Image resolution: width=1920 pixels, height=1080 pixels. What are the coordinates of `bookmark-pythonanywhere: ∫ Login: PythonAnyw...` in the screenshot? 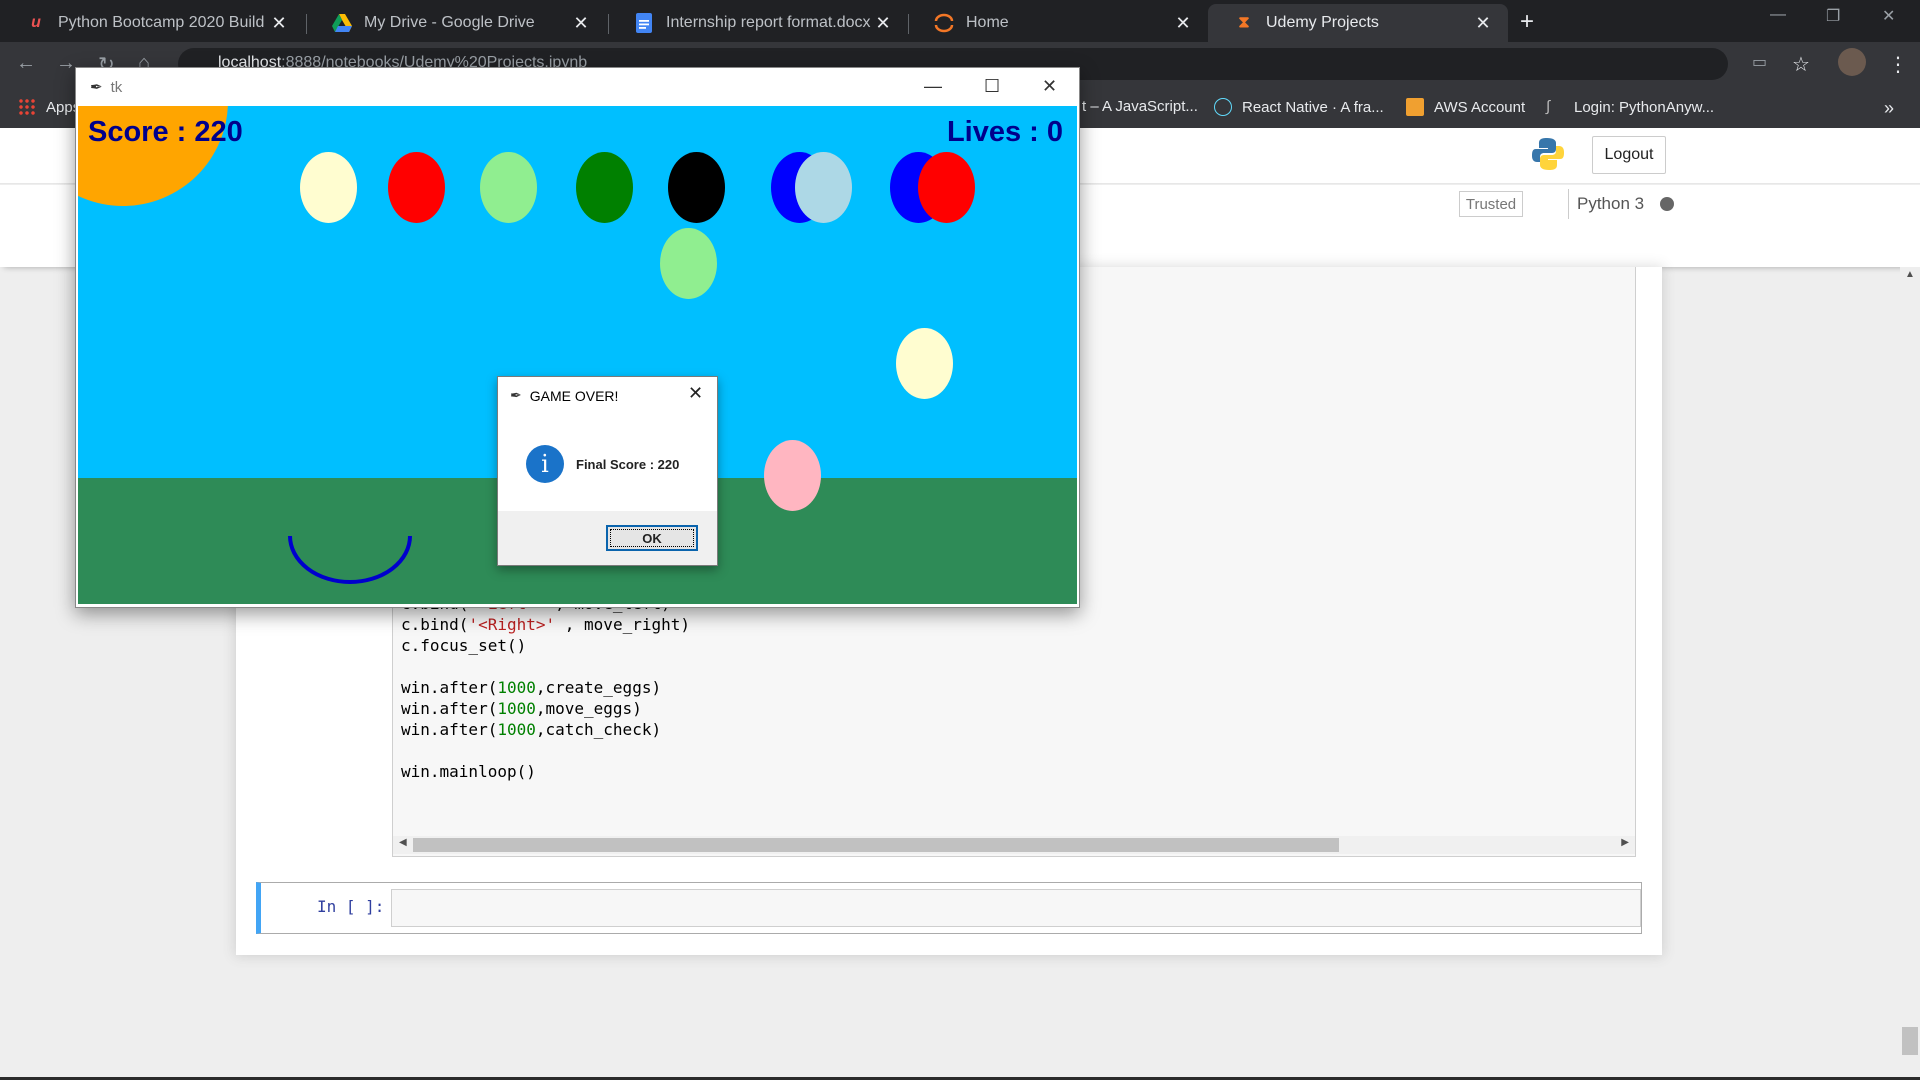 It's located at (1630, 107).